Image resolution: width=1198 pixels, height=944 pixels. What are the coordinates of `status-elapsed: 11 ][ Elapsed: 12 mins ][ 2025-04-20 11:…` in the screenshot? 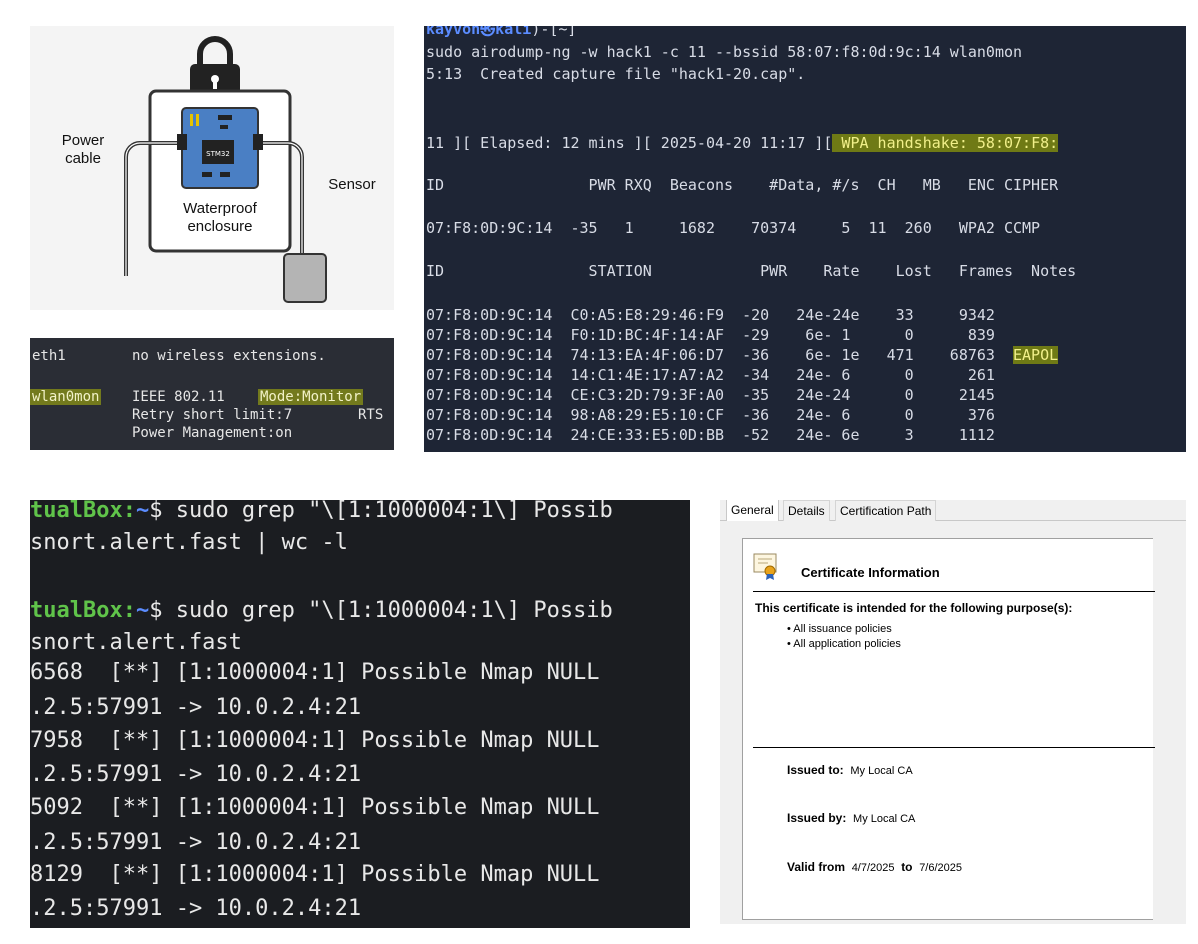 It's located at (629, 143).